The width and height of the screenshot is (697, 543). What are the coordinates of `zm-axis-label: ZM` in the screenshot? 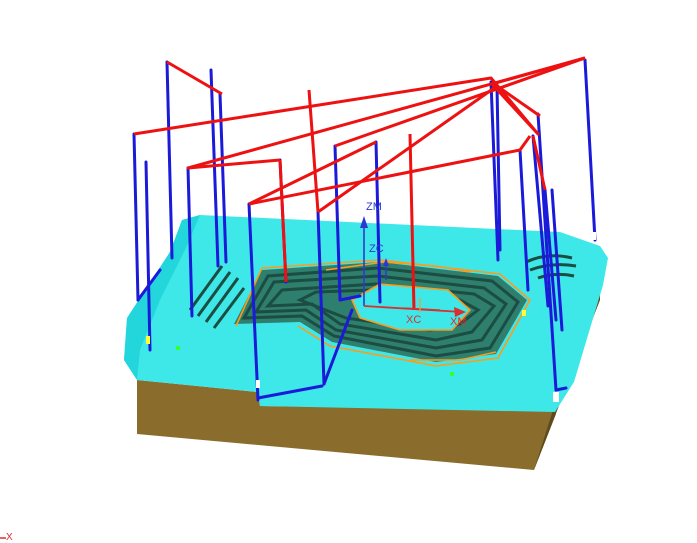 It's located at (374, 207).